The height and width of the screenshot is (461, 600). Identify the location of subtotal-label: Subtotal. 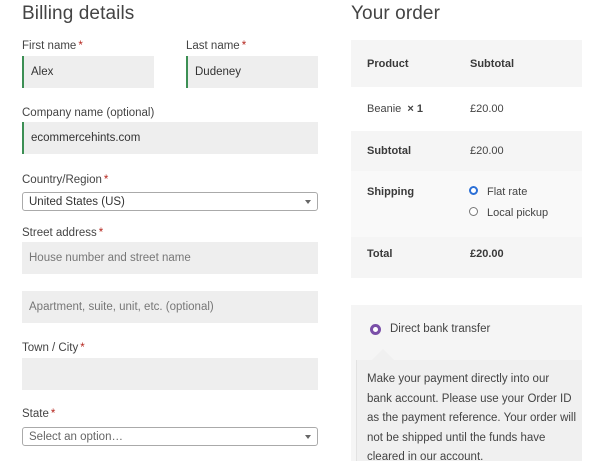
(389, 151).